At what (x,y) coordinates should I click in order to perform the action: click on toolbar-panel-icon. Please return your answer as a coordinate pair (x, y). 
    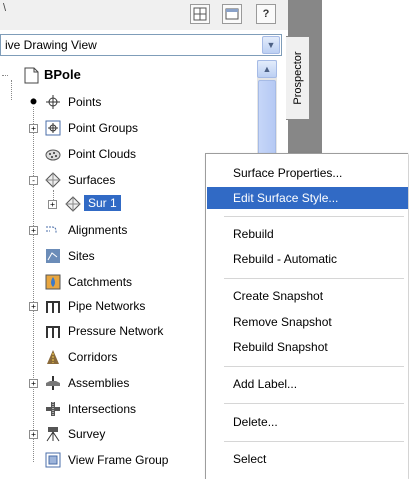
    Looking at the image, I should click on (232, 14).